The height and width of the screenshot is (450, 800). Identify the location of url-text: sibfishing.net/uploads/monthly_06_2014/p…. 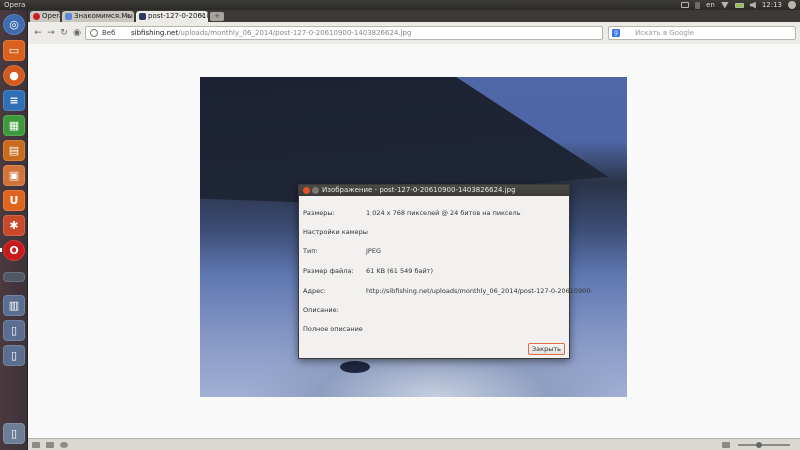
(271, 33).